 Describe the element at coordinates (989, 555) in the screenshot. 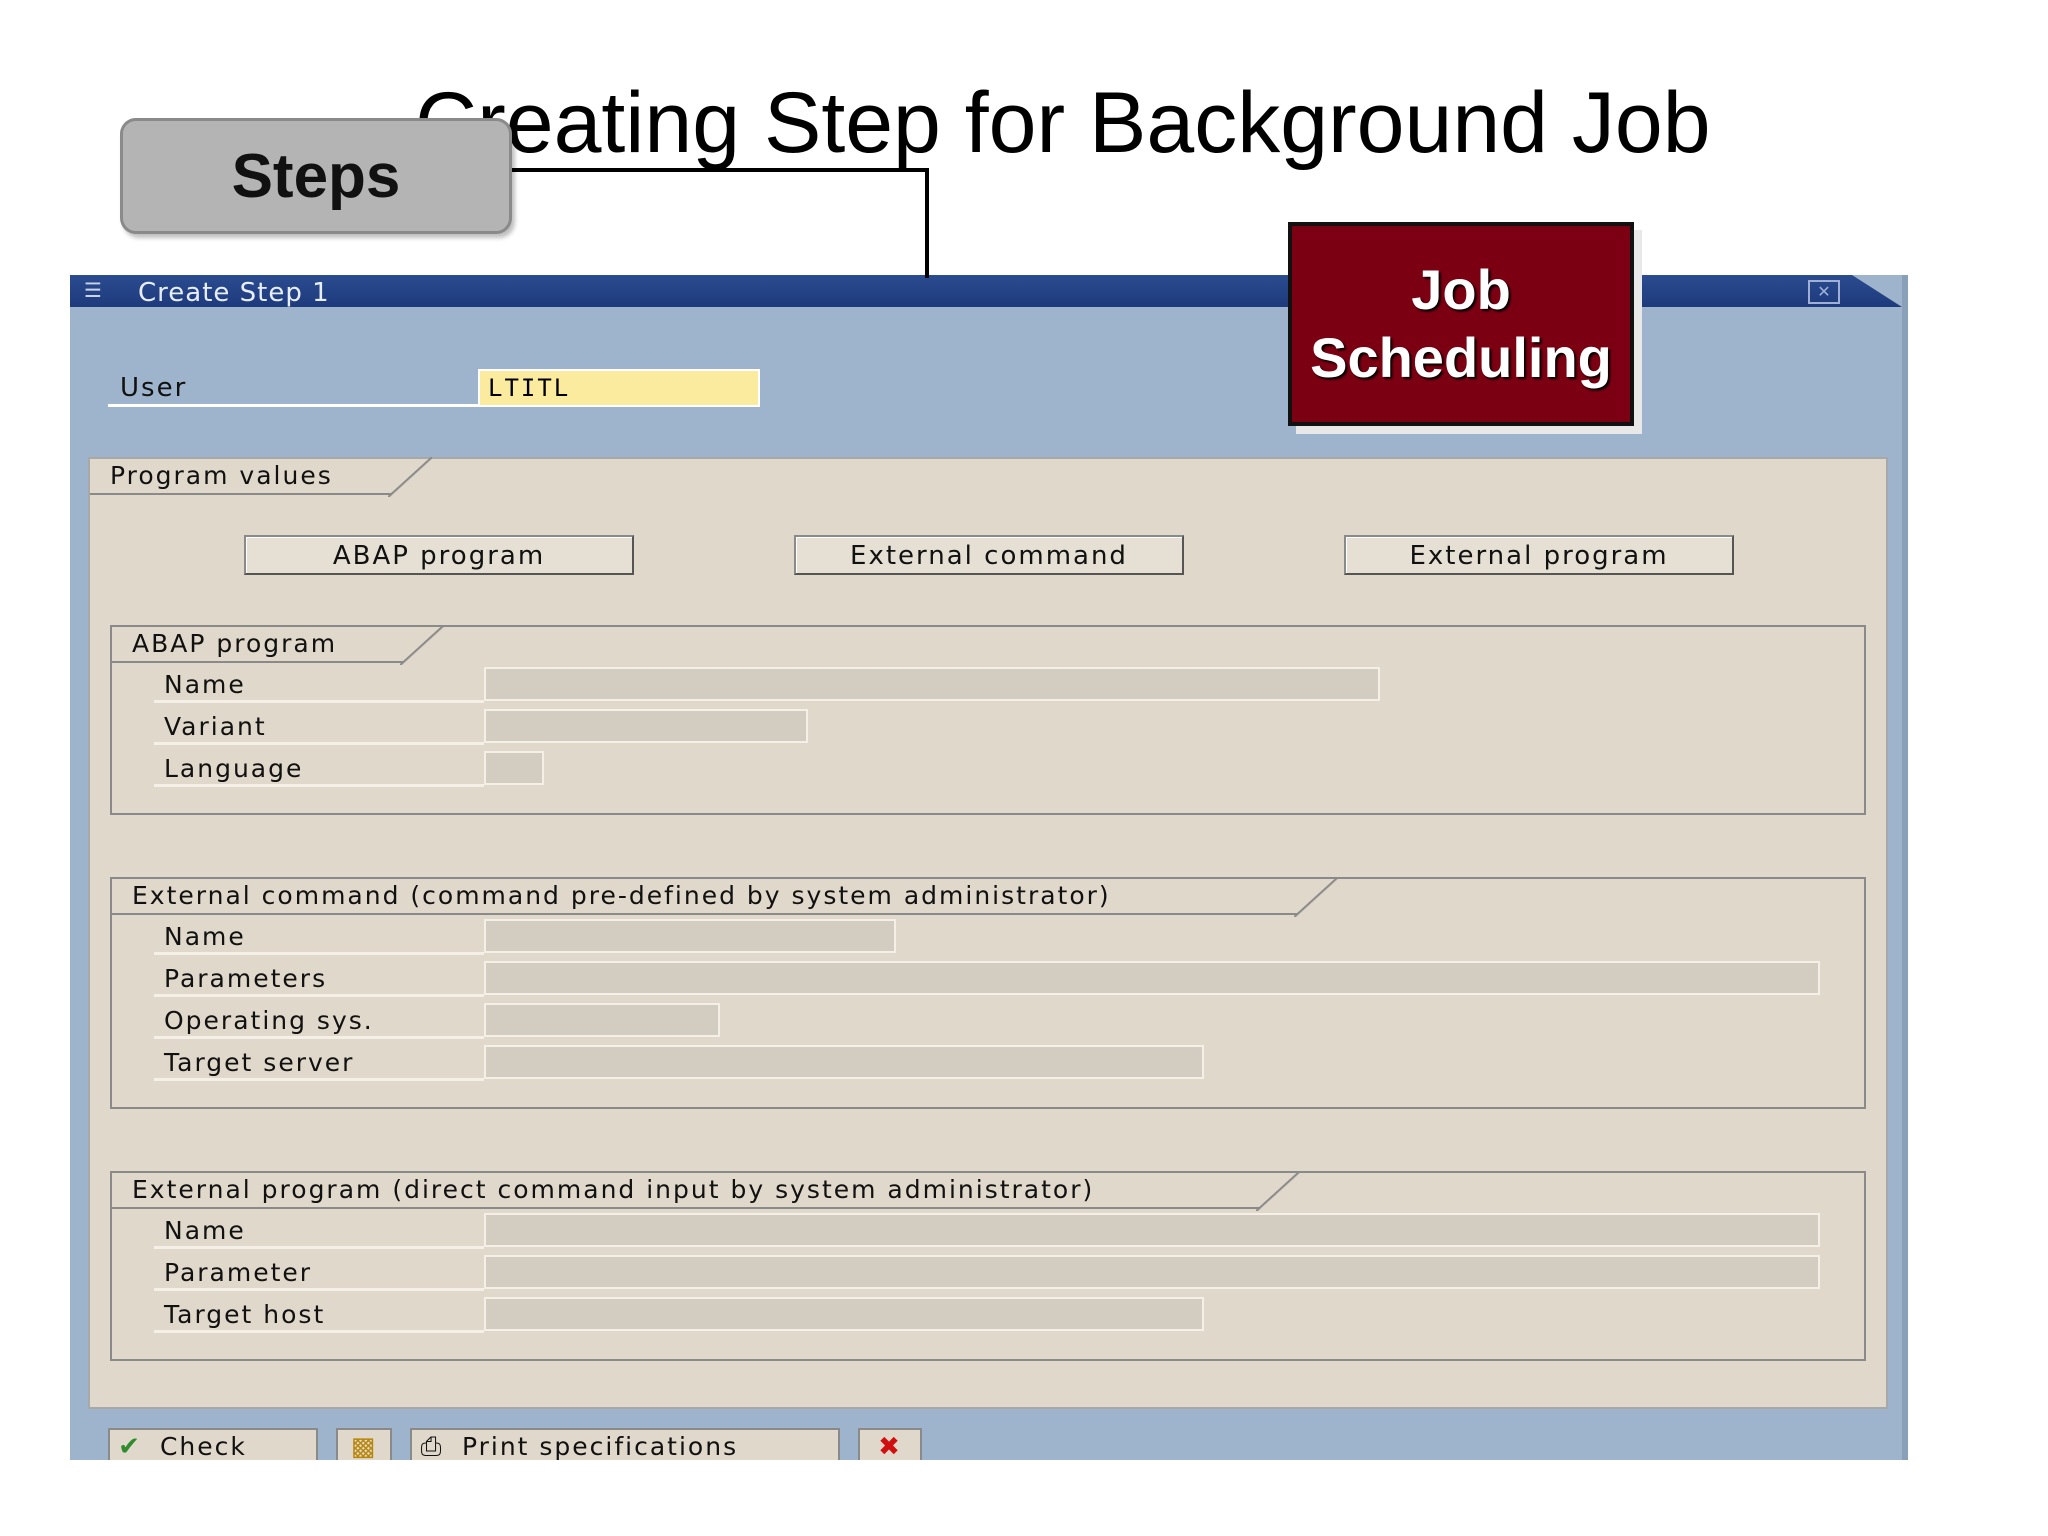

I see `external-command-button: External command` at that location.